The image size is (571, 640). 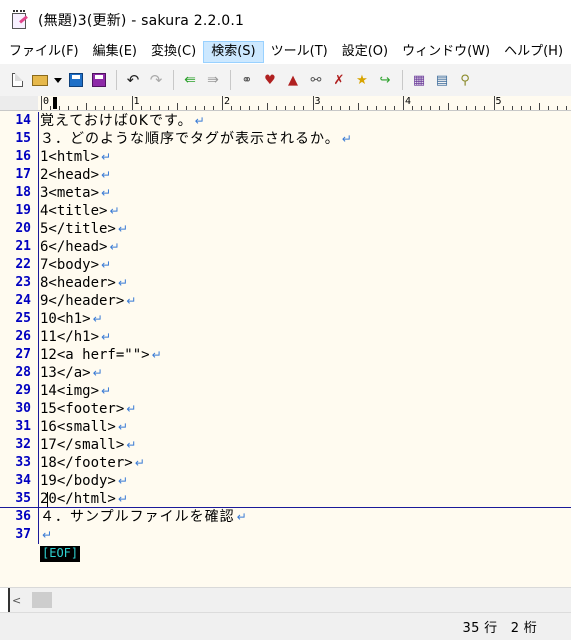 I want to click on editor-line: 35 20</html> ↵, so click(x=285, y=499).